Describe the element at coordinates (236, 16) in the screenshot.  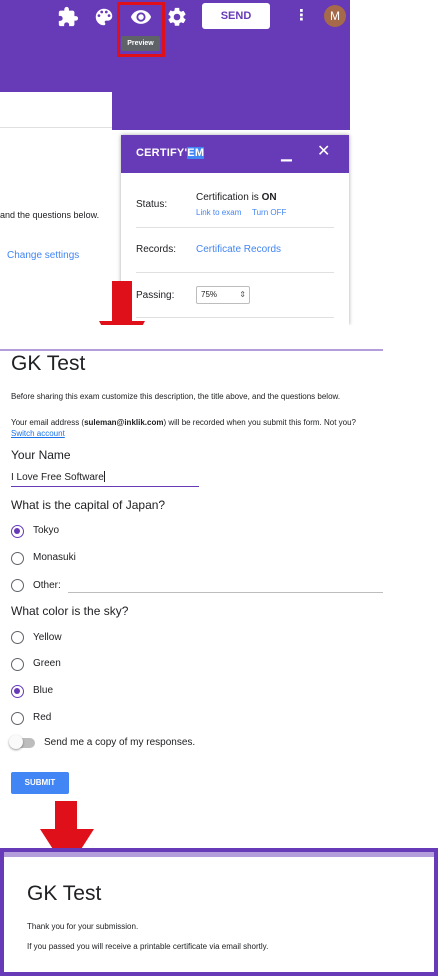
I see `send-button: SEND` at that location.